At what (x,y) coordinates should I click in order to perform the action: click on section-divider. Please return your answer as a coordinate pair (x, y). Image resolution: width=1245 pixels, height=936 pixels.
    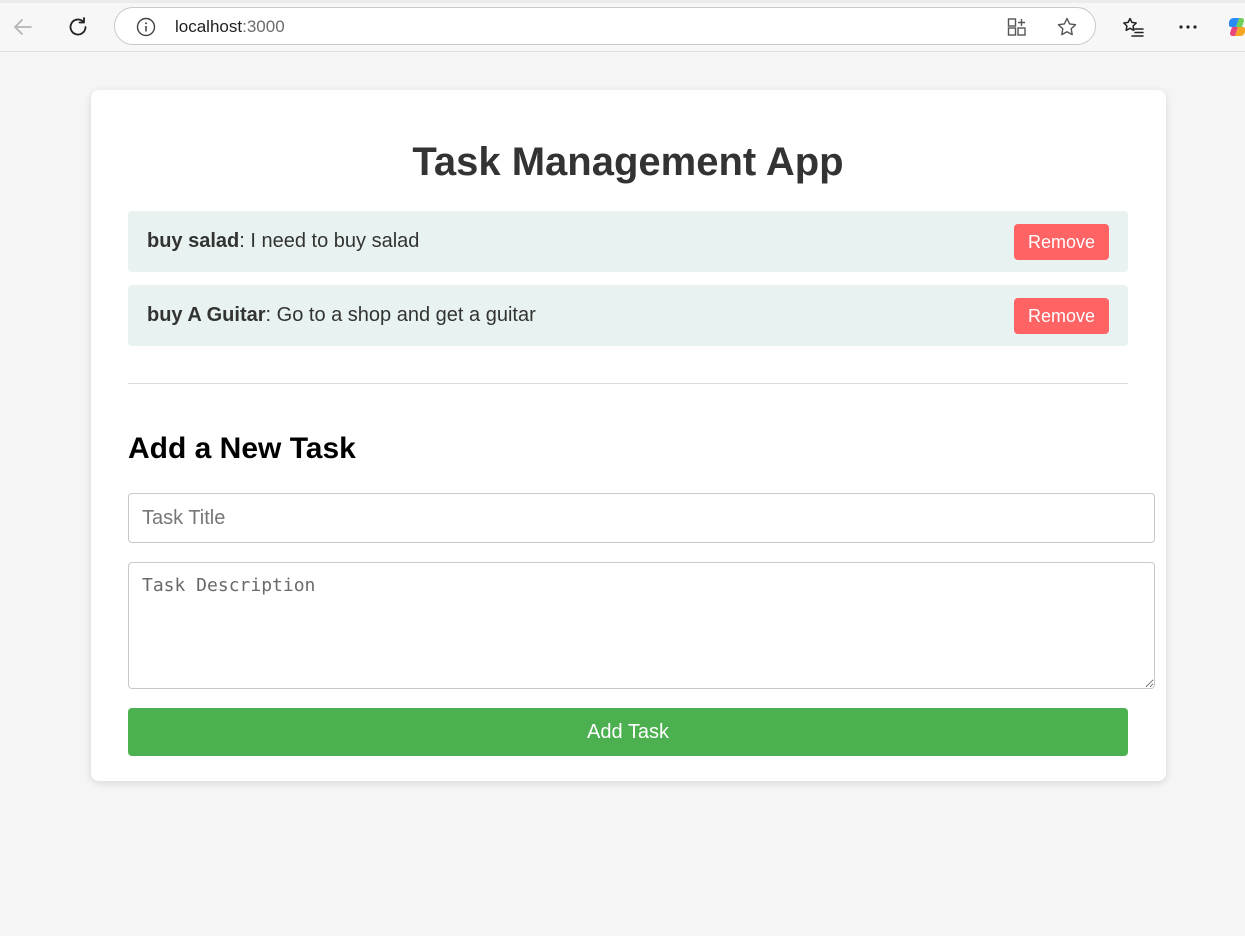
    Looking at the image, I should click on (628, 383).